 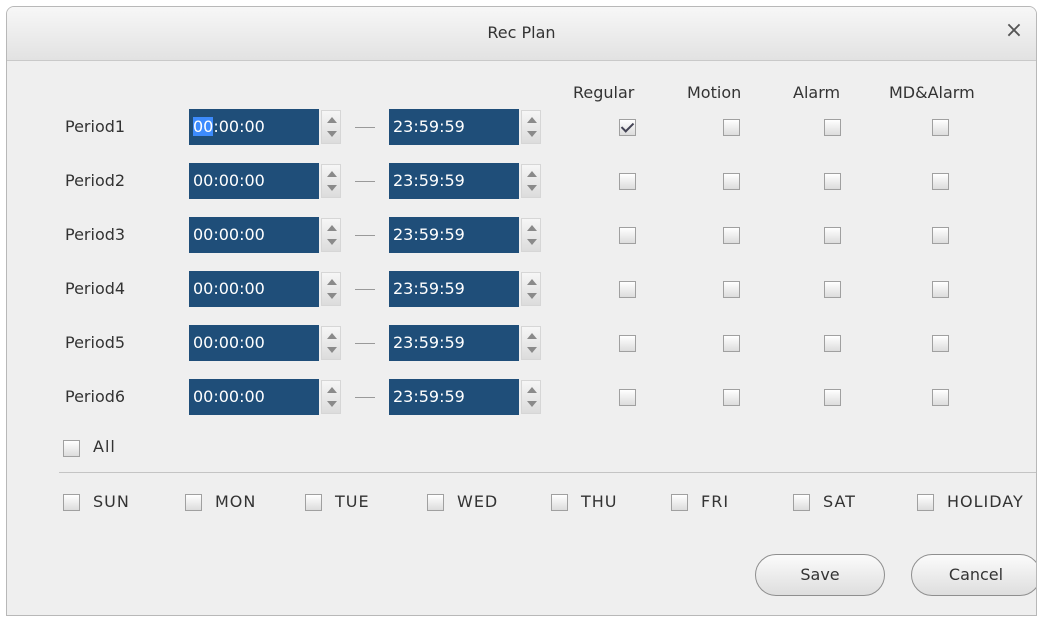 What do you see at coordinates (521, 34) in the screenshot?
I see `title-bar: Rec Plan ×` at bounding box center [521, 34].